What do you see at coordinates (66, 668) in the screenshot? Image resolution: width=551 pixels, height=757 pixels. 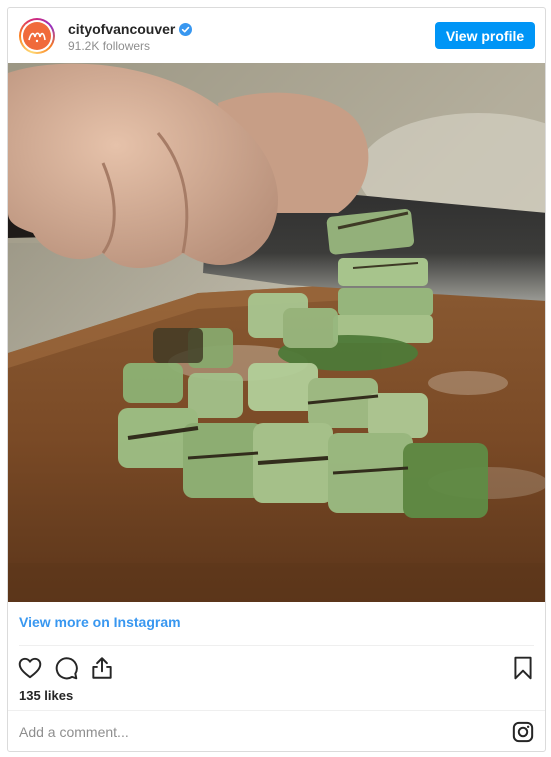 I see `comment-icon` at bounding box center [66, 668].